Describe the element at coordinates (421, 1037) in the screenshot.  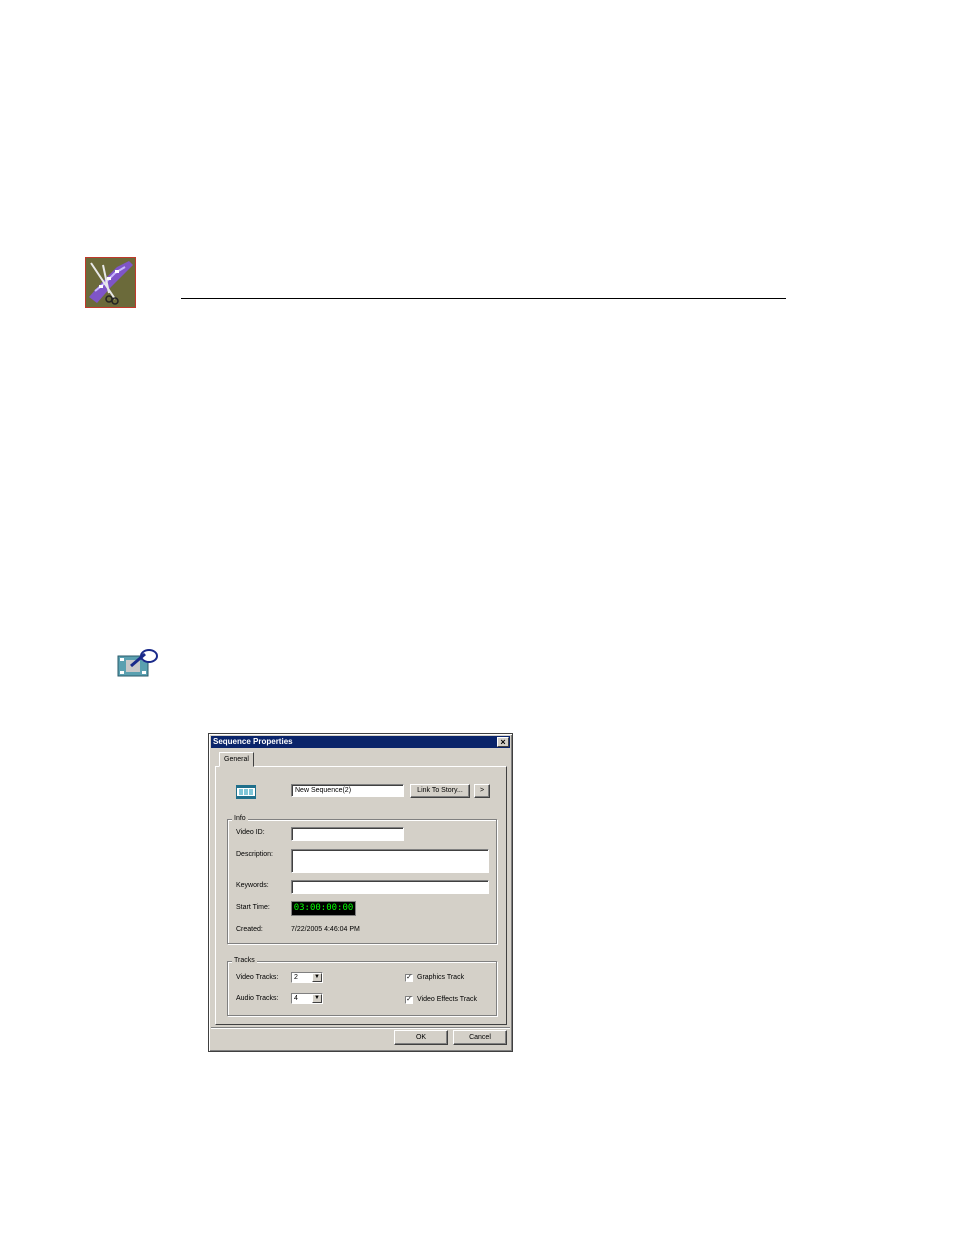
I see `ok-button: OK` at that location.